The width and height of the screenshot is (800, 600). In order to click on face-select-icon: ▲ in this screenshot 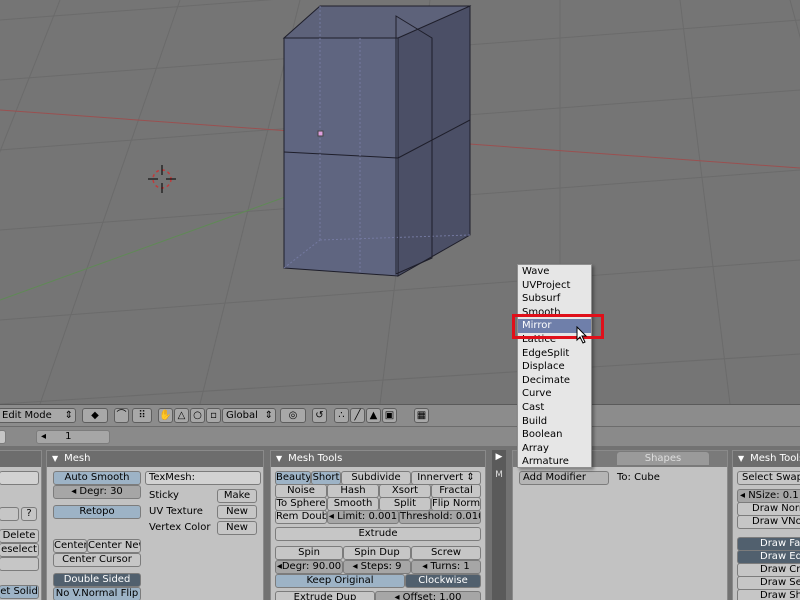, I will do `click(373, 415)`.